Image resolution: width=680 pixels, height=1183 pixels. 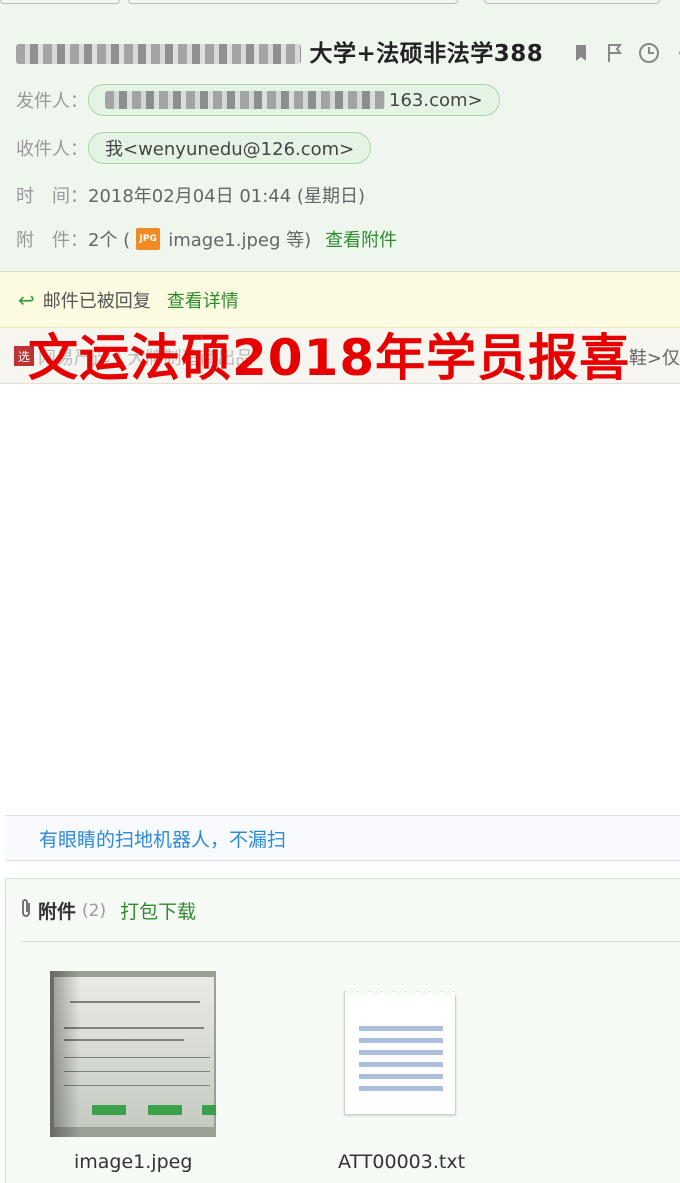 What do you see at coordinates (581, 53) in the screenshot?
I see `bookmark-icon` at bounding box center [581, 53].